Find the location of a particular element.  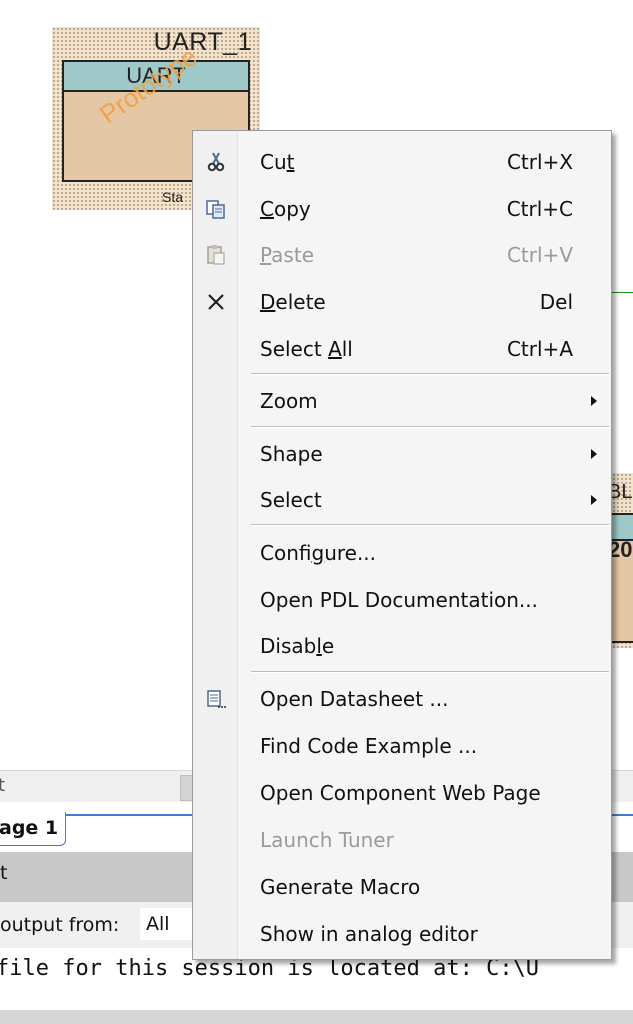

scroll-label: t is located at coordinates (3, 785).